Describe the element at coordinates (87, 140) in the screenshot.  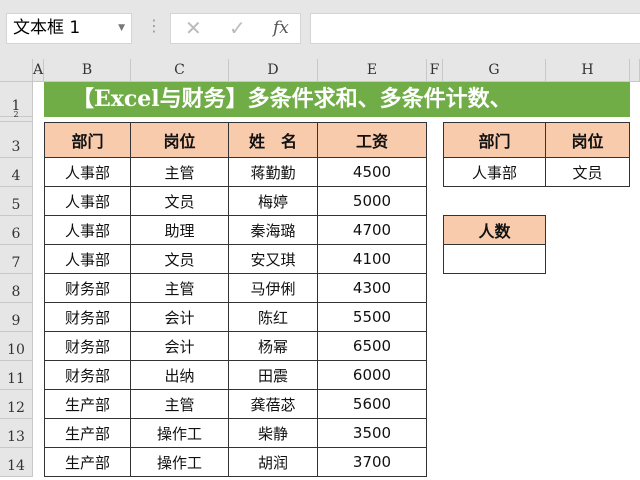
I see `table-header: 部门` at that location.